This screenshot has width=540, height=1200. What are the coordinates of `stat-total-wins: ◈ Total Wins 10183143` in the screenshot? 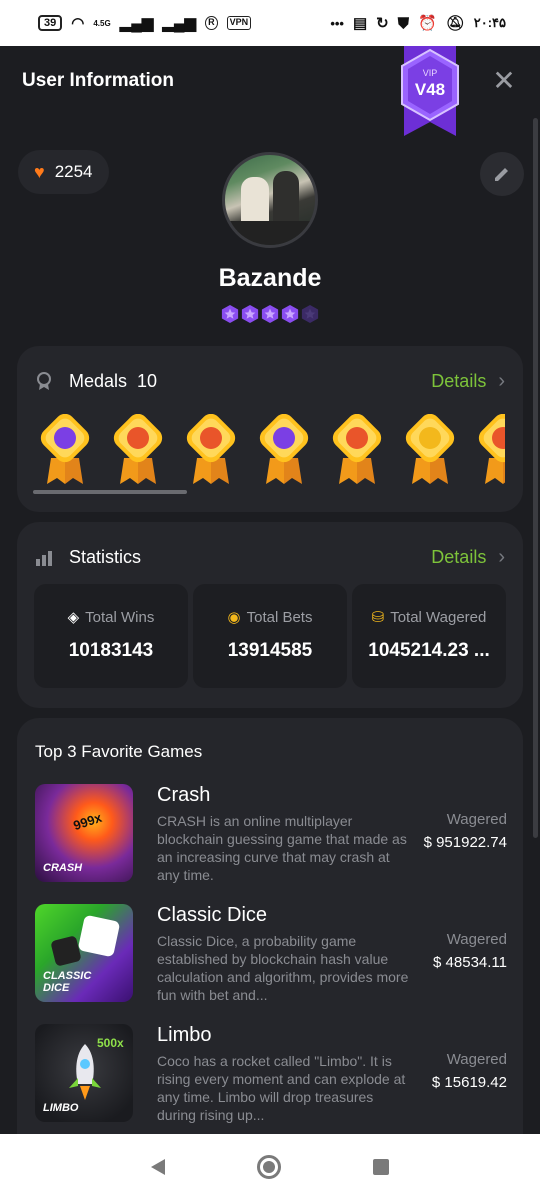 It's located at (111, 636).